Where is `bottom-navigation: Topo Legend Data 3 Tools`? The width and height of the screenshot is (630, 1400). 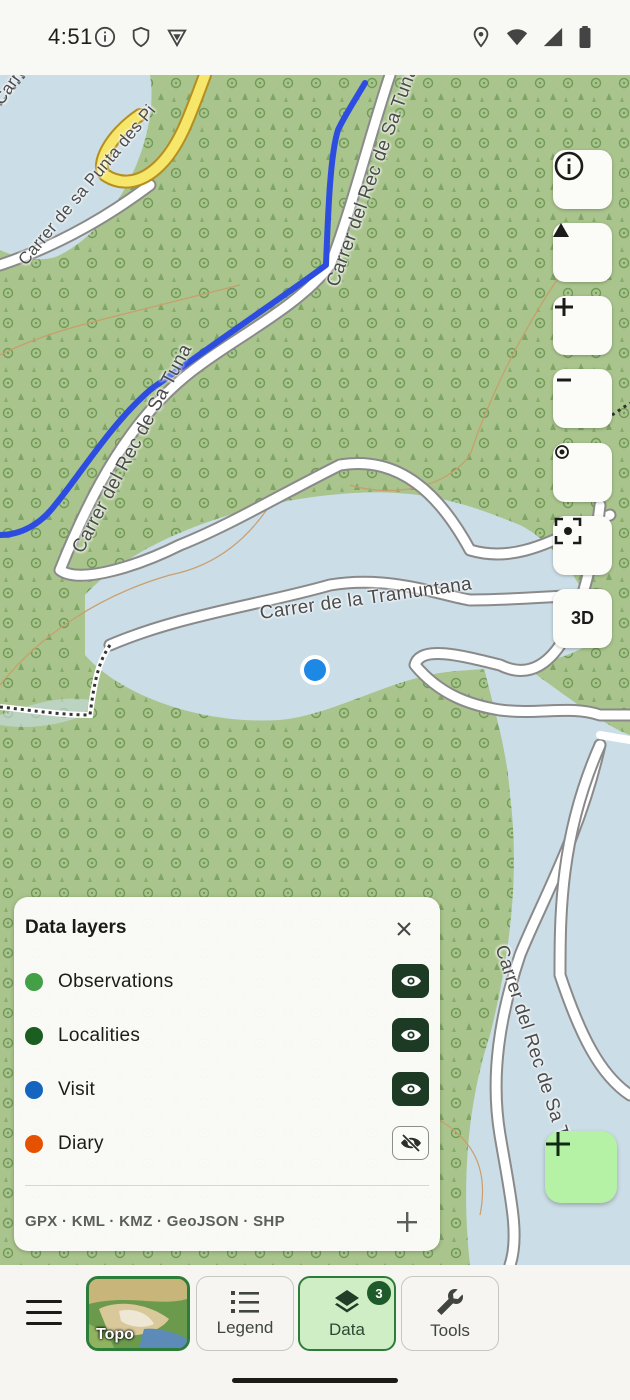 bottom-navigation: Topo Legend Data 3 Tools is located at coordinates (315, 1332).